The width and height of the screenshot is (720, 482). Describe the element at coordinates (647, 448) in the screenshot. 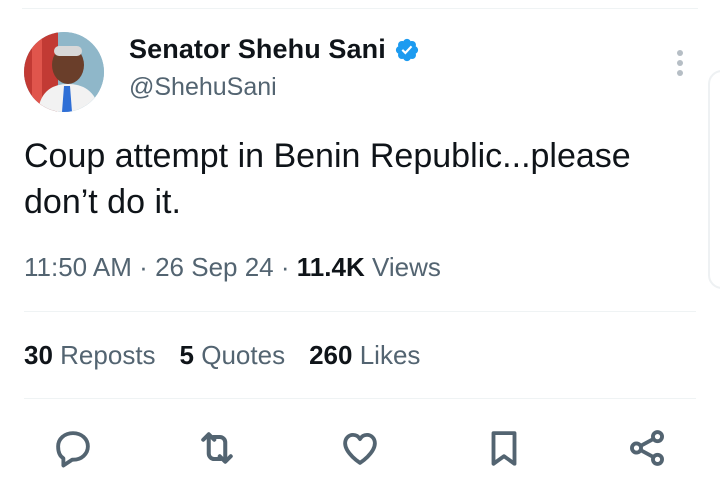

I see `share-icon` at that location.